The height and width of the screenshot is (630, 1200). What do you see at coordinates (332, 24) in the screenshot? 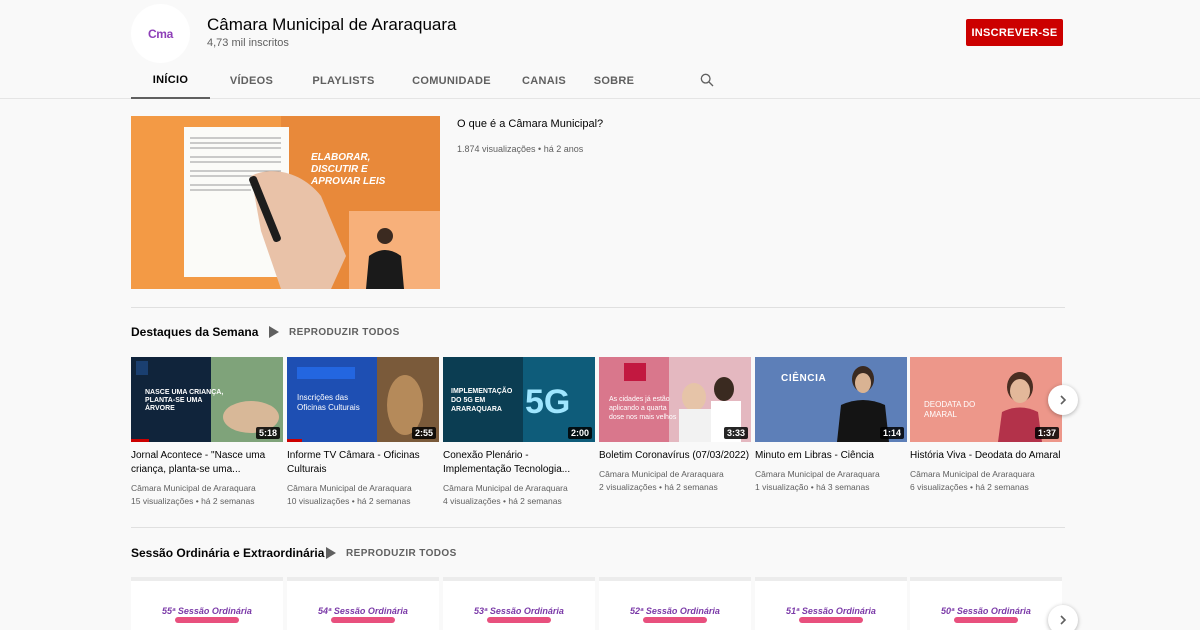
I see `channel-name: Câmara Municipal de Araraquara` at bounding box center [332, 24].